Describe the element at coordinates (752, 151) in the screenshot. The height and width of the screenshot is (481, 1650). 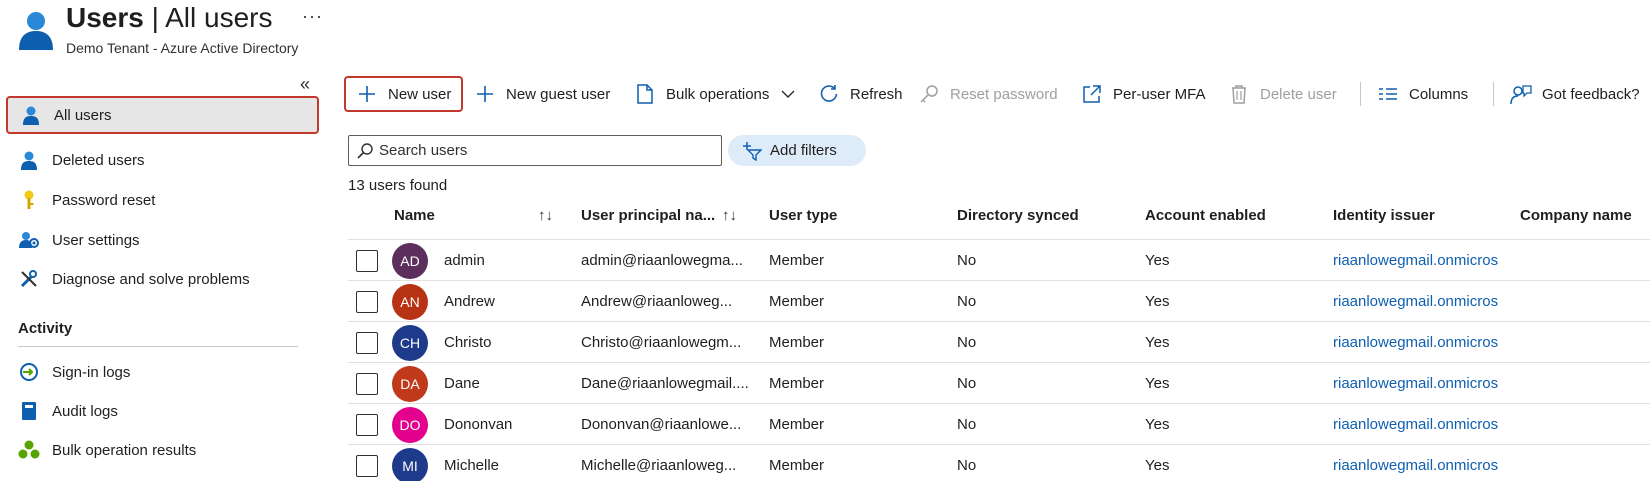
I see `filter-add-icon` at that location.